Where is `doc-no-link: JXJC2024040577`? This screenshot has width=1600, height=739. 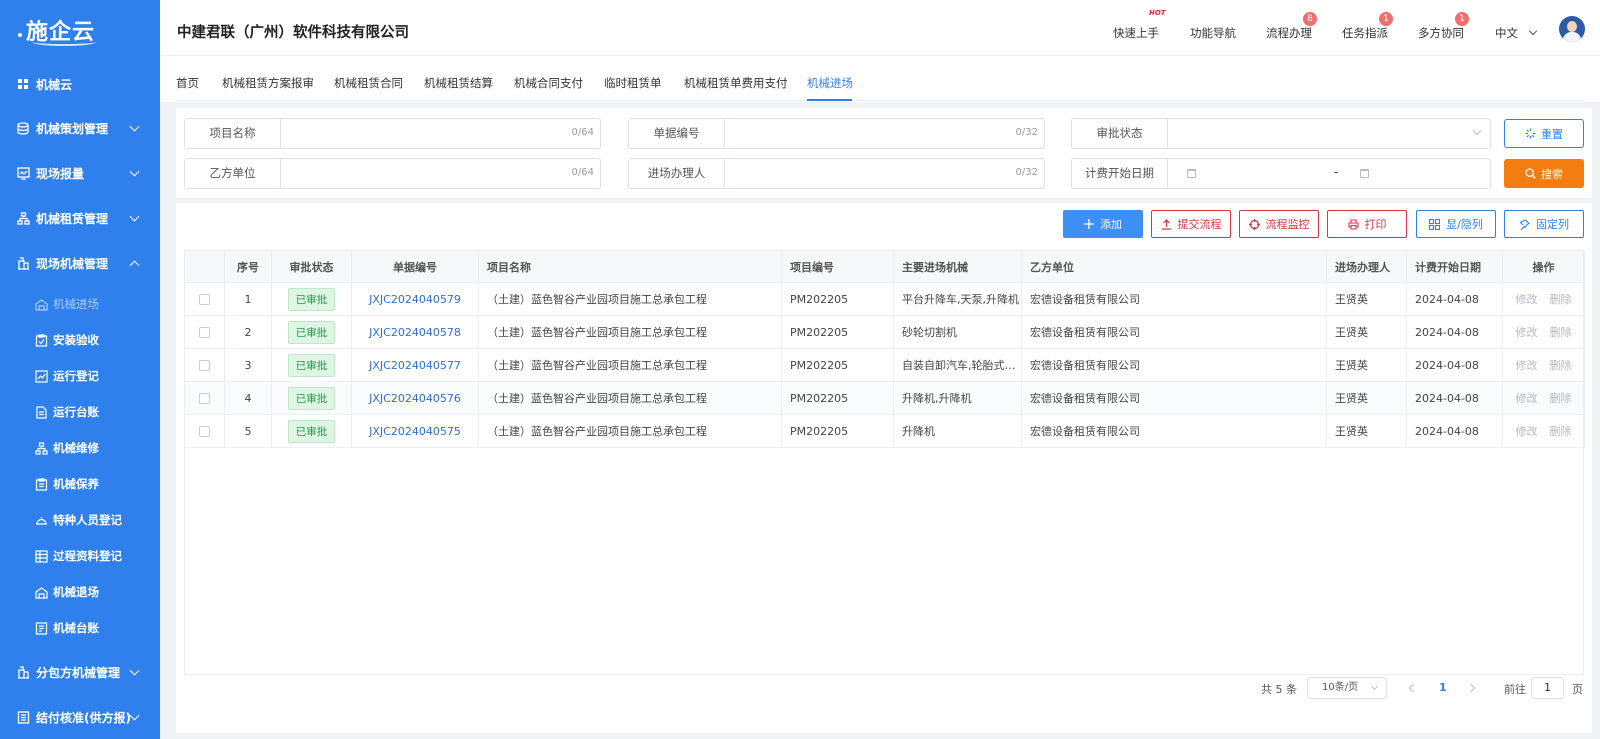
doc-no-link: JXJC2024040577 is located at coordinates (415, 365).